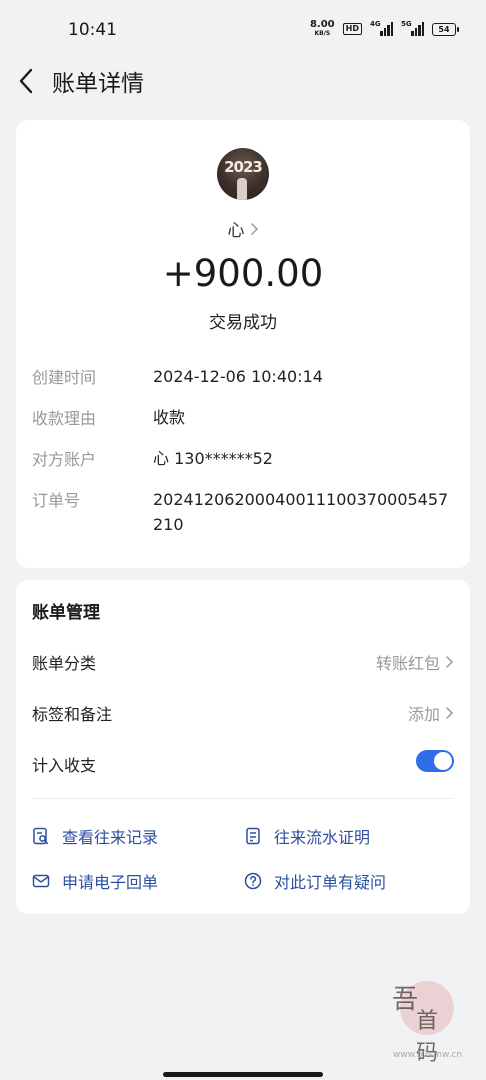  I want to click on watermark-glyph: 吾, so click(405, 1000).